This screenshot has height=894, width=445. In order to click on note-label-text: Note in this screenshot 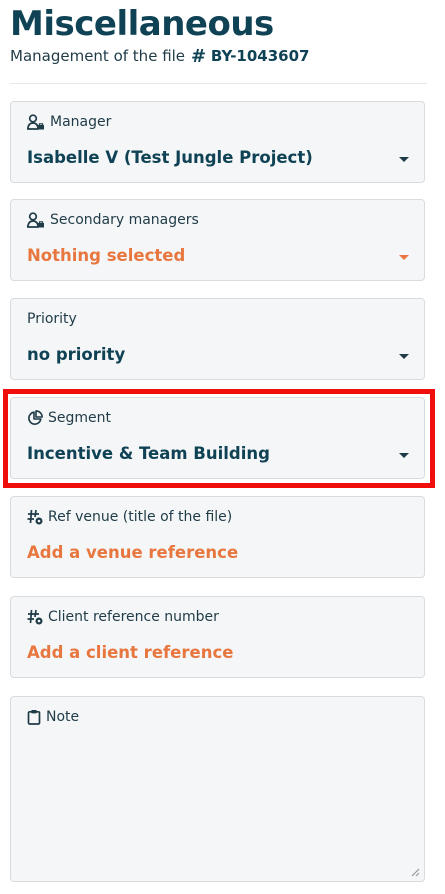, I will do `click(63, 717)`.